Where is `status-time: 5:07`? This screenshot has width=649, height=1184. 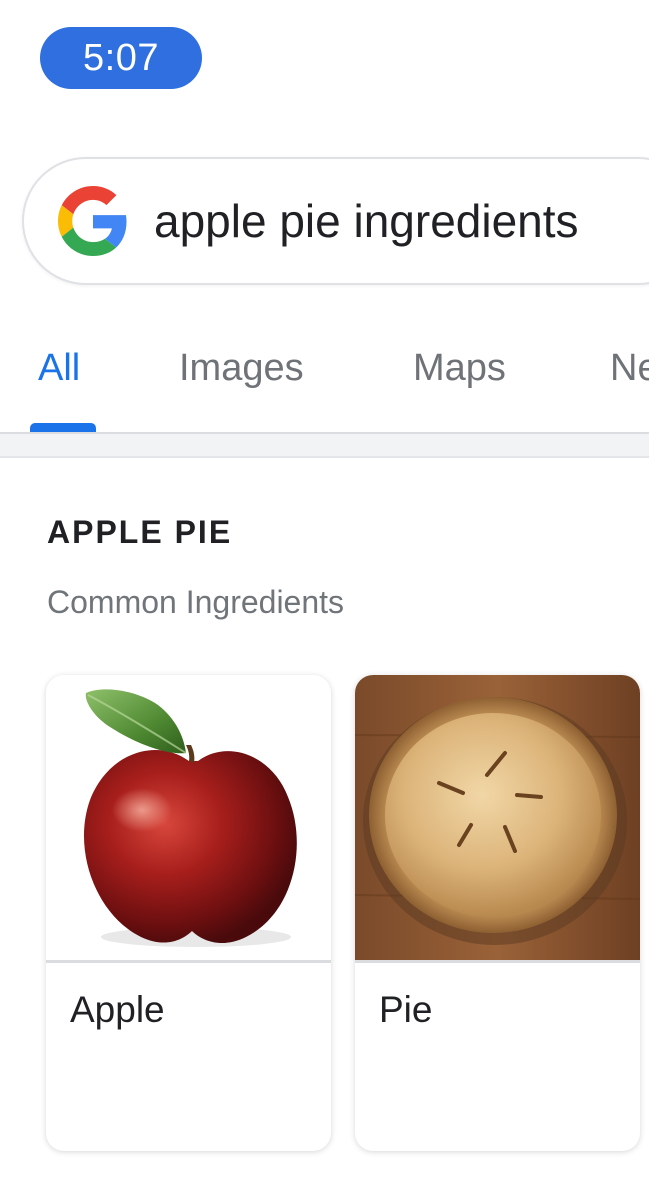 status-time: 5:07 is located at coordinates (121, 58).